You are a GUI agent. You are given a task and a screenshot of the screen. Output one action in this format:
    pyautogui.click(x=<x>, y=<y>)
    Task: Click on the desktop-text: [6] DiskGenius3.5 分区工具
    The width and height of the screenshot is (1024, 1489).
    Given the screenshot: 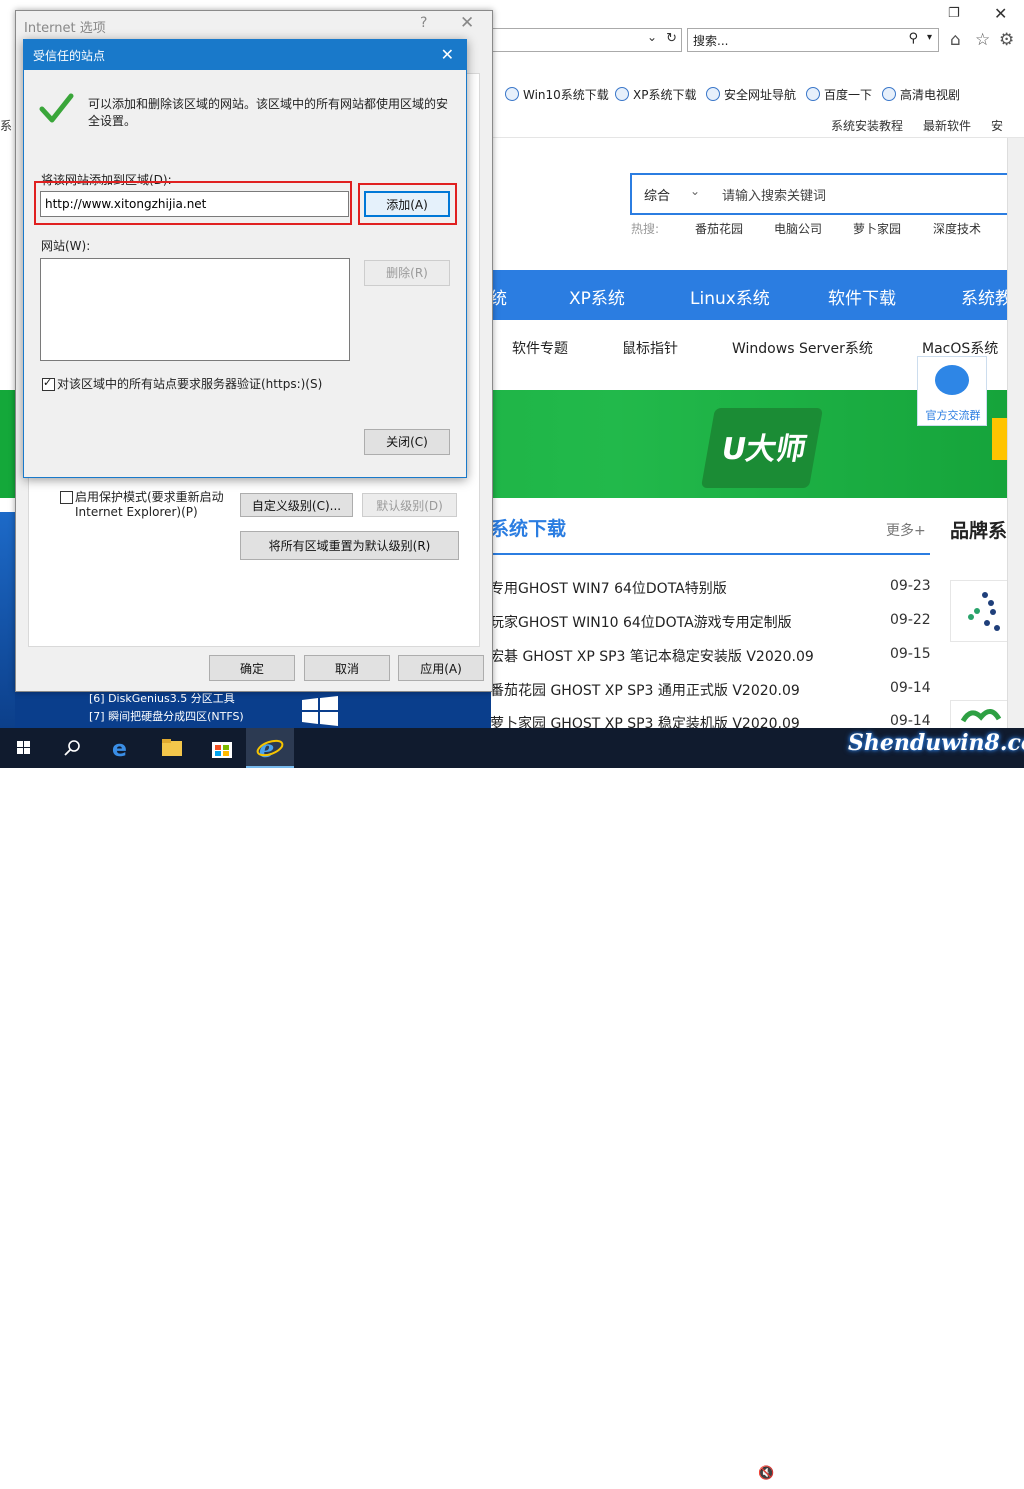 What is the action you would take?
    pyautogui.click(x=162, y=698)
    